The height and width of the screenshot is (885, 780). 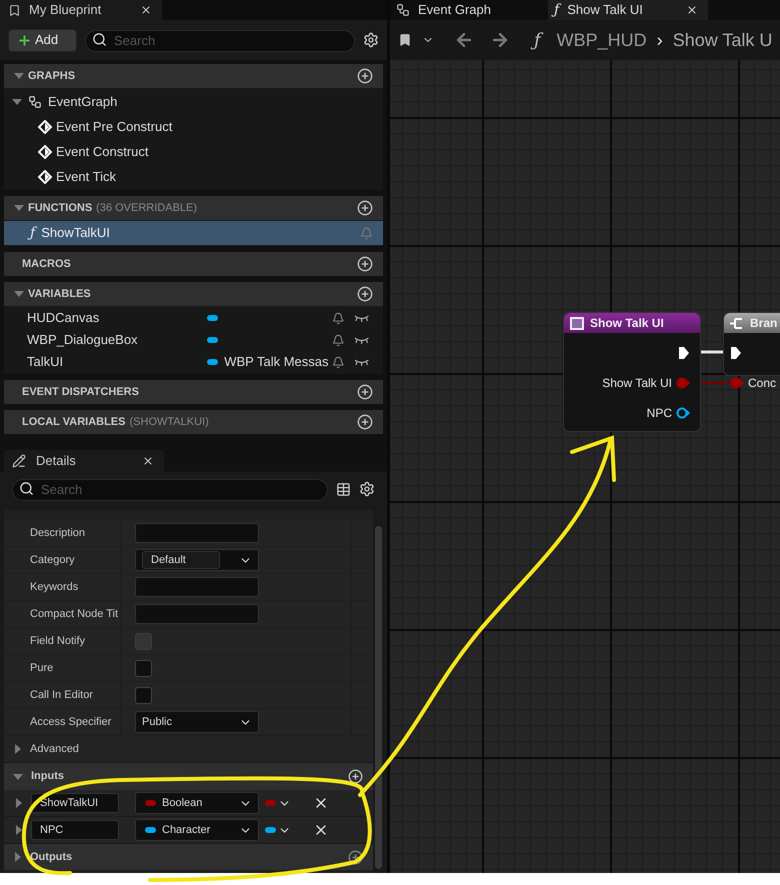 I want to click on tree-item: EventGraph, so click(x=83, y=102).